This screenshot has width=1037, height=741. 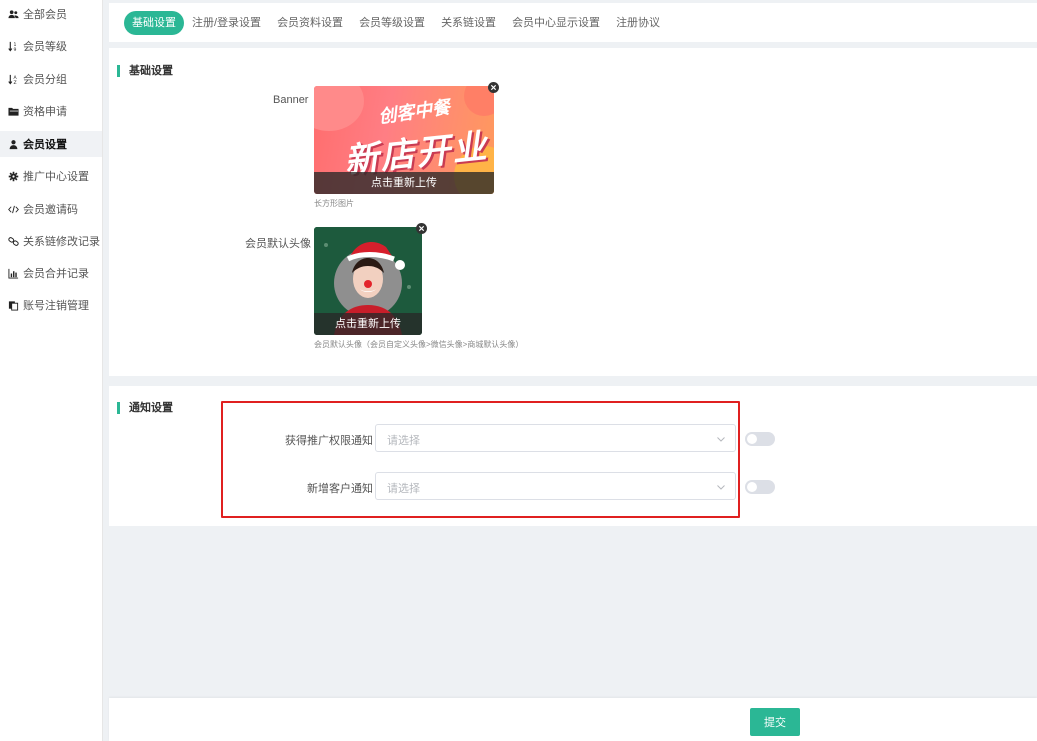 I want to click on sidebar-item-promotion-settings: 推广中心设置, so click(x=51, y=176).